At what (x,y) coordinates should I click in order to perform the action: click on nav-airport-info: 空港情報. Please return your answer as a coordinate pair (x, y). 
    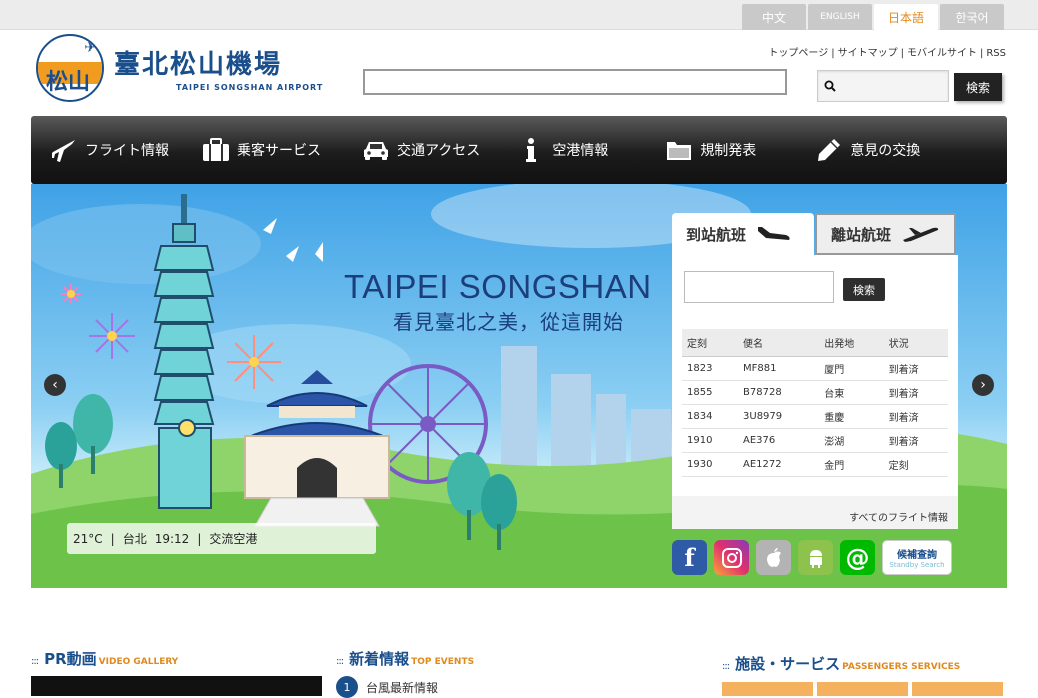
    Looking at the image, I should click on (562, 150).